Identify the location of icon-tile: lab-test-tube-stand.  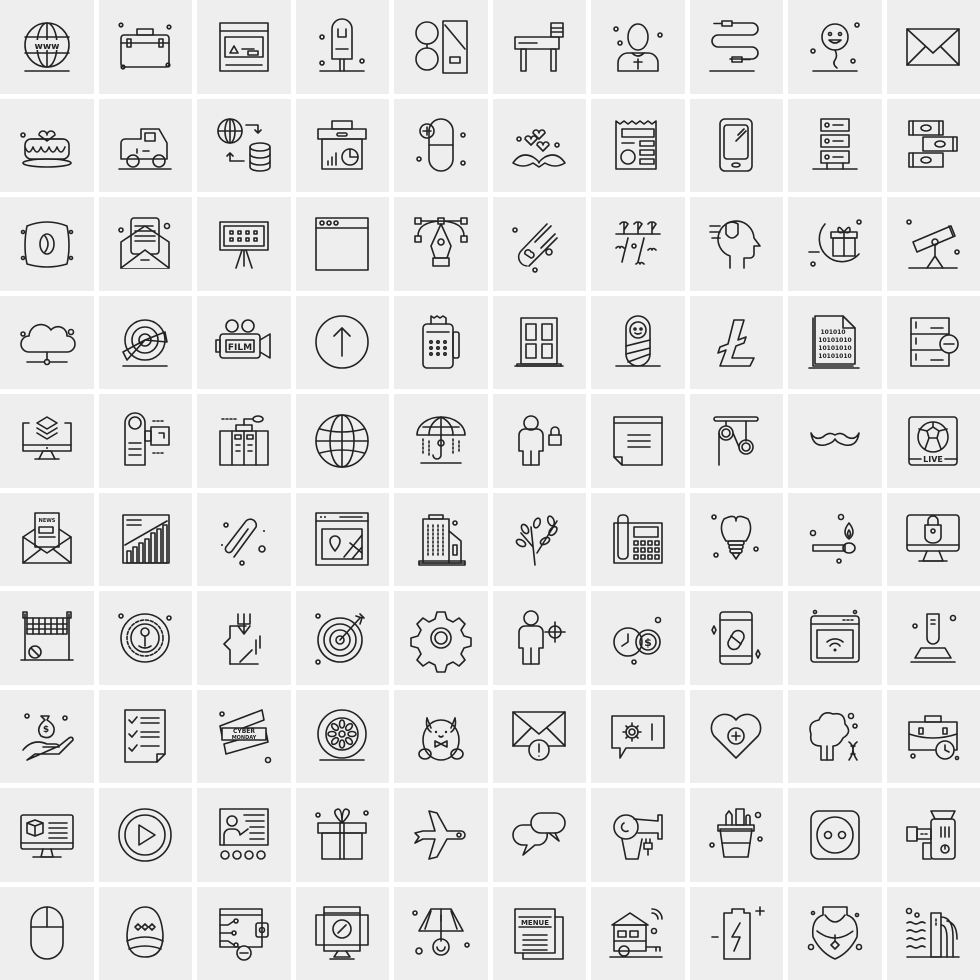
(933, 638).